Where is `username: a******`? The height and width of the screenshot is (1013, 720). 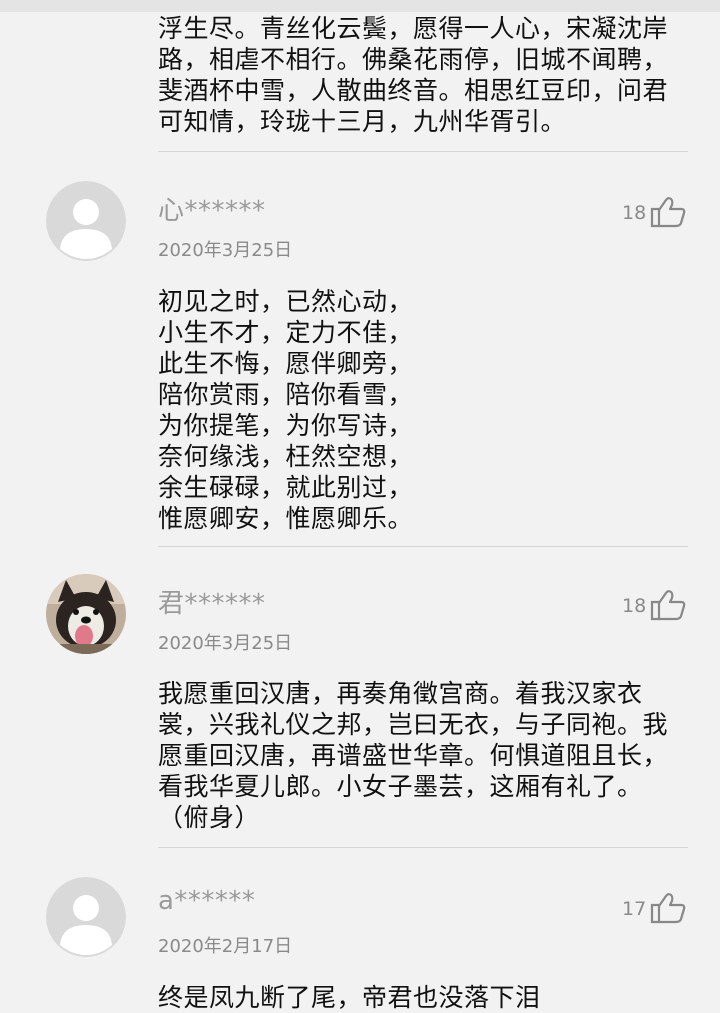
username: a****** is located at coordinates (206, 901).